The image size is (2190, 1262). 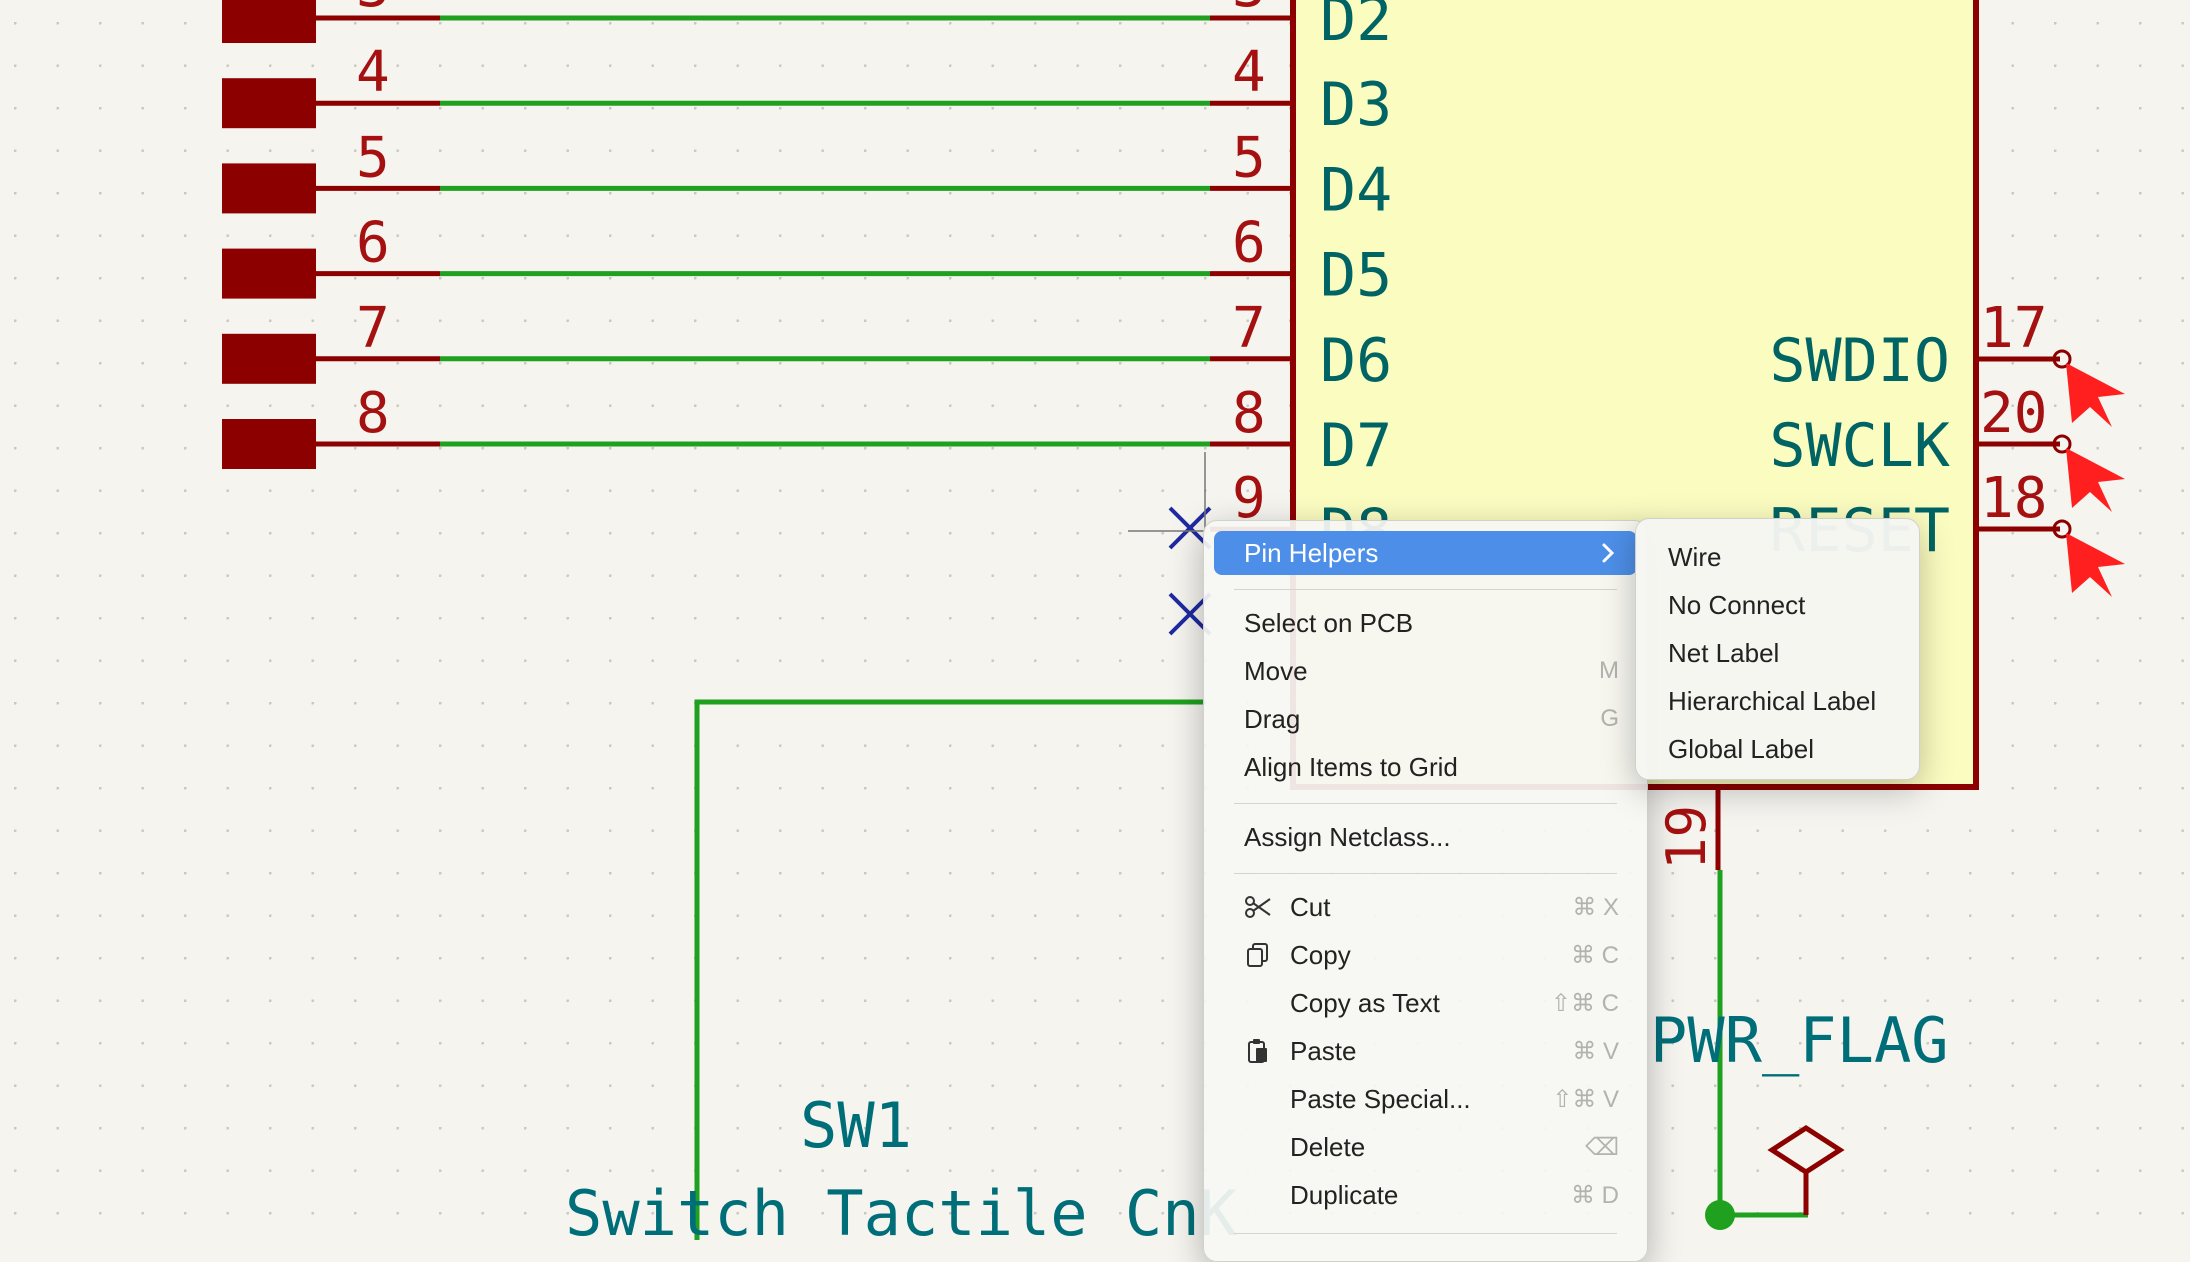 What do you see at coordinates (1356, 190) in the screenshot?
I see `chip-pin-name-D4: D4` at bounding box center [1356, 190].